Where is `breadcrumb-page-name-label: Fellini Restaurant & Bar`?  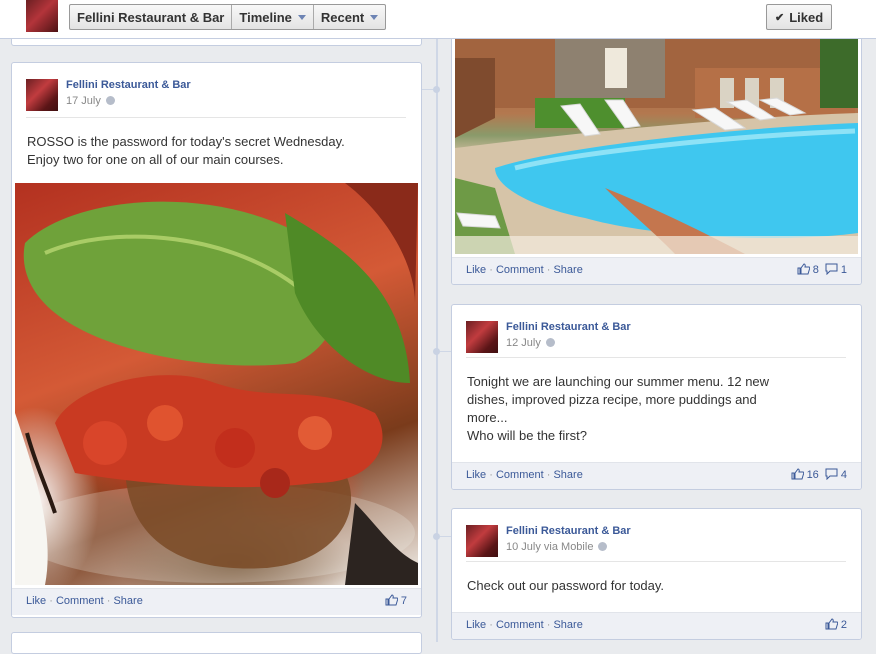
breadcrumb-page-name-label: Fellini Restaurant & Bar is located at coordinates (151, 17).